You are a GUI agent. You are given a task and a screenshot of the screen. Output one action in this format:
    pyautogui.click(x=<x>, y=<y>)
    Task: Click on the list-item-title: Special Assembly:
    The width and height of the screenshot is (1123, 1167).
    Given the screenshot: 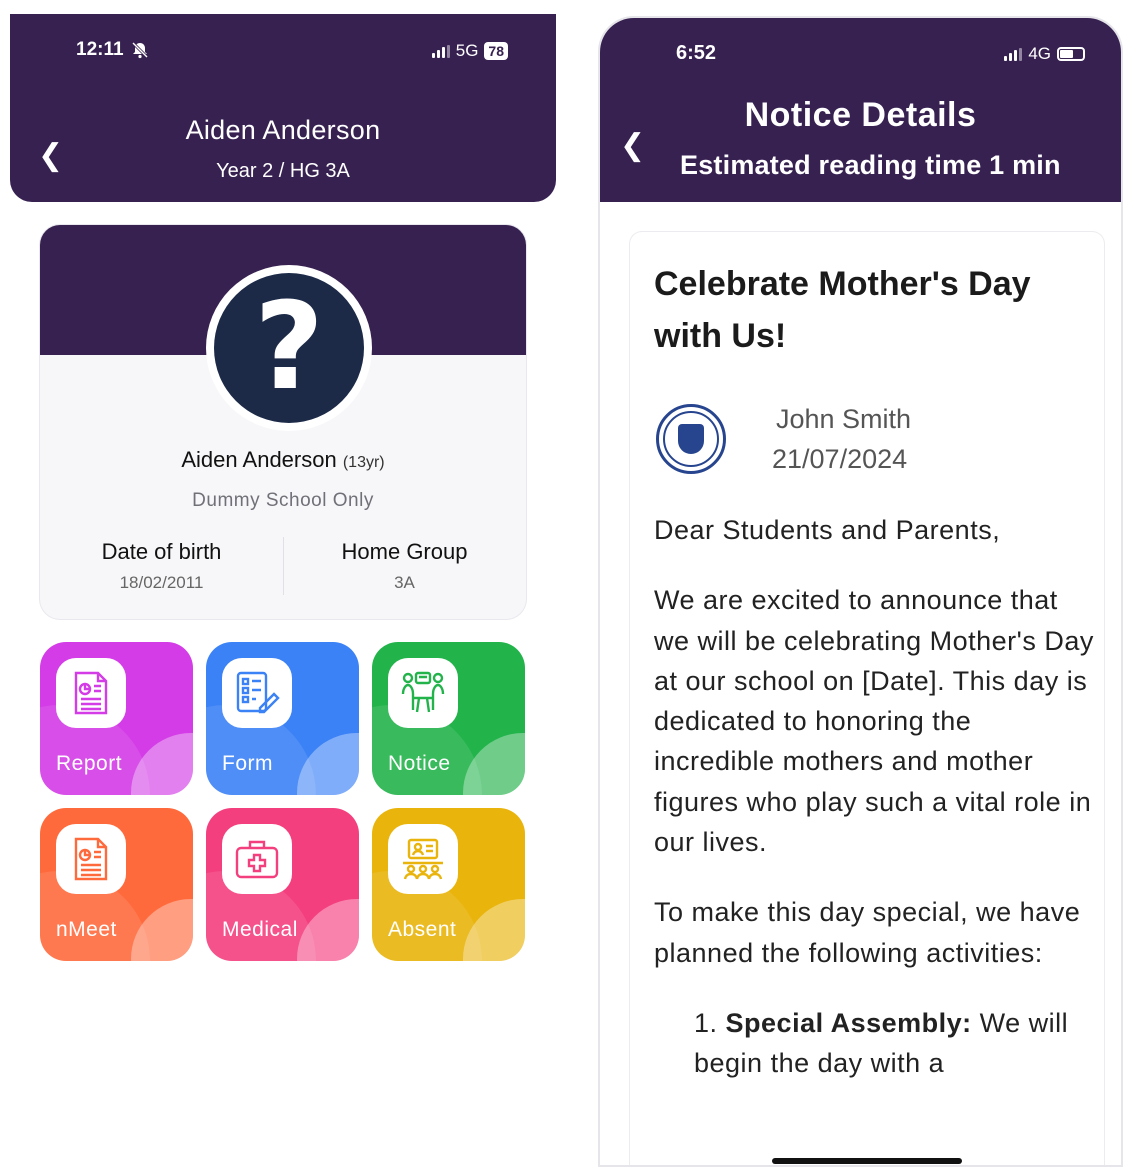 What is the action you would take?
    pyautogui.click(x=848, y=1022)
    